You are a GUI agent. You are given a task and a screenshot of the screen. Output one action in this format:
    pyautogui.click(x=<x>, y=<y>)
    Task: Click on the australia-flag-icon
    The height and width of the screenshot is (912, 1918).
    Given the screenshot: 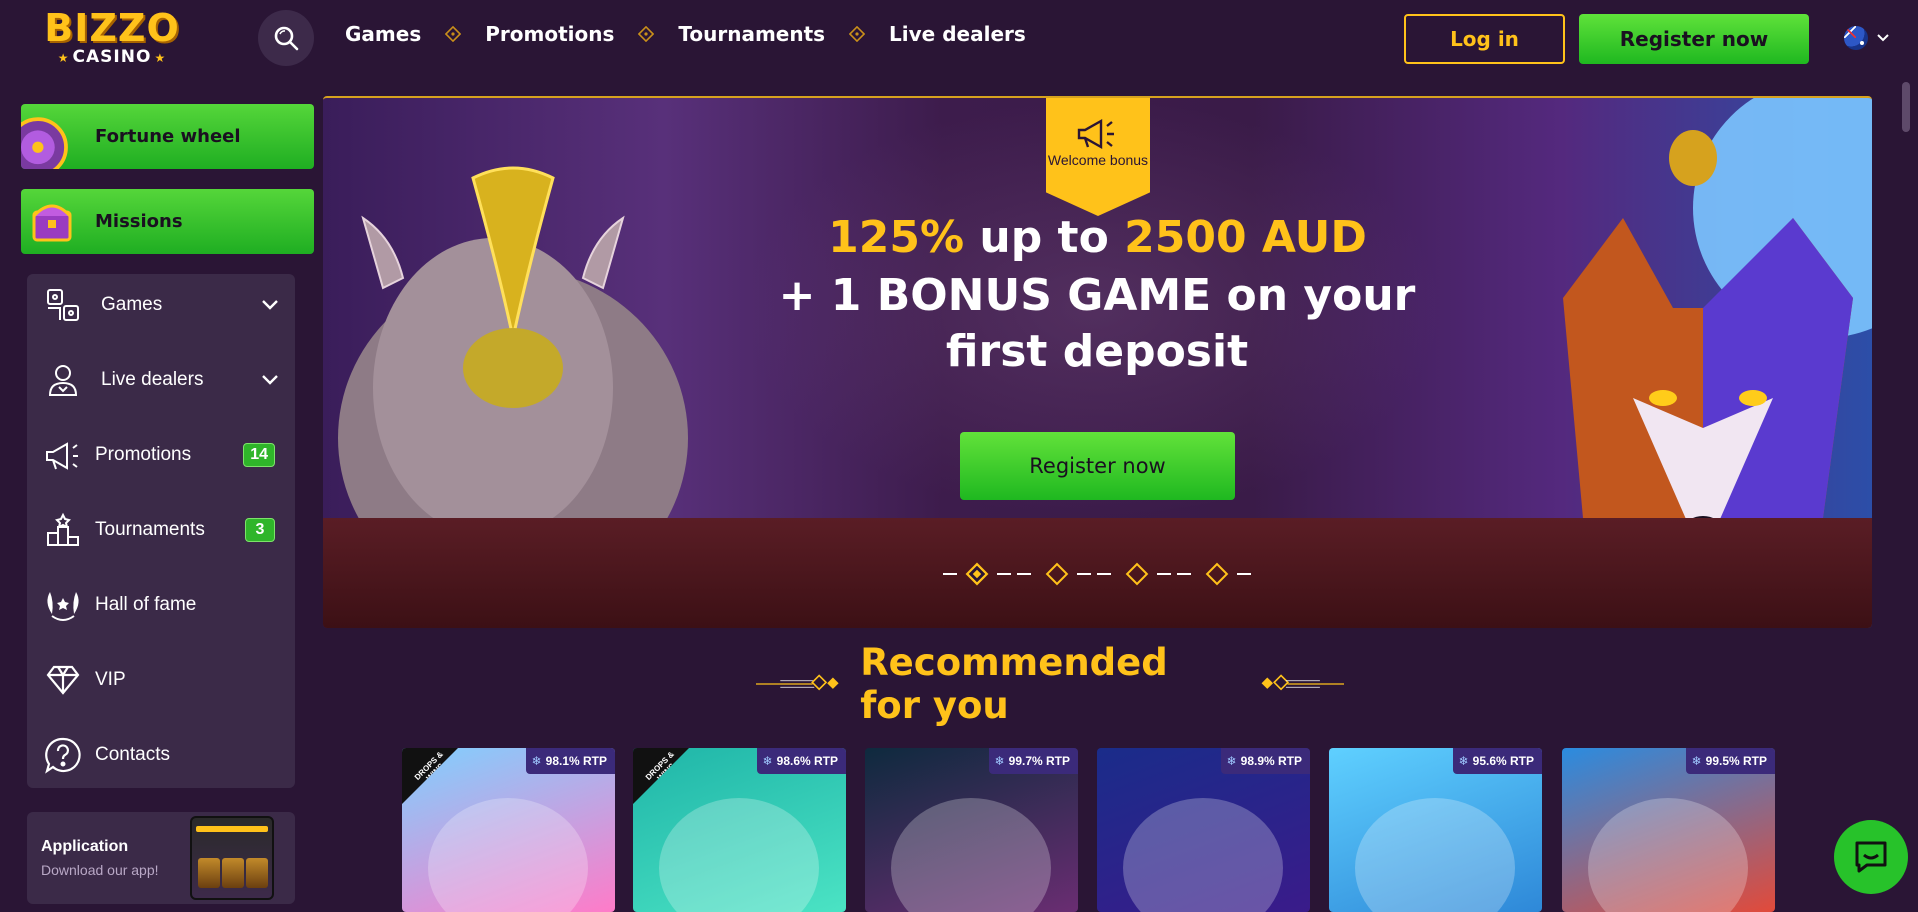 What is the action you would take?
    pyautogui.click(x=1856, y=38)
    